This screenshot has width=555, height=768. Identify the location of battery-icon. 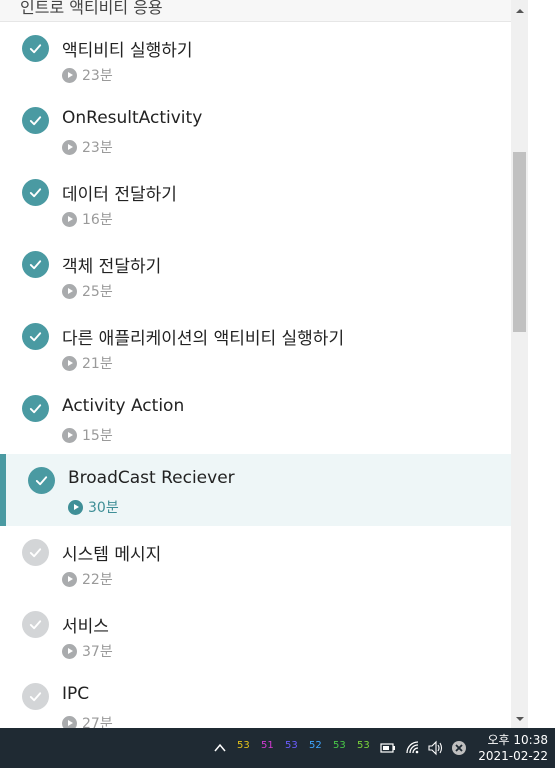
(388, 748).